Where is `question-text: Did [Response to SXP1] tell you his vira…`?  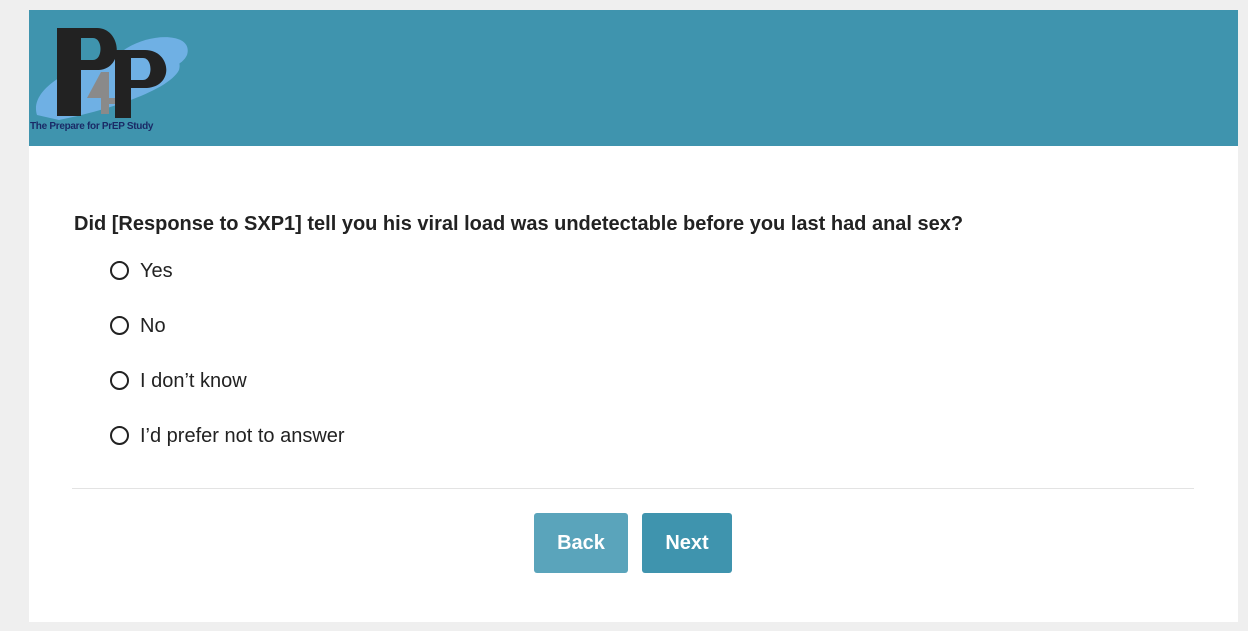 question-text: Did [Response to SXP1] tell you his vira… is located at coordinates (519, 224).